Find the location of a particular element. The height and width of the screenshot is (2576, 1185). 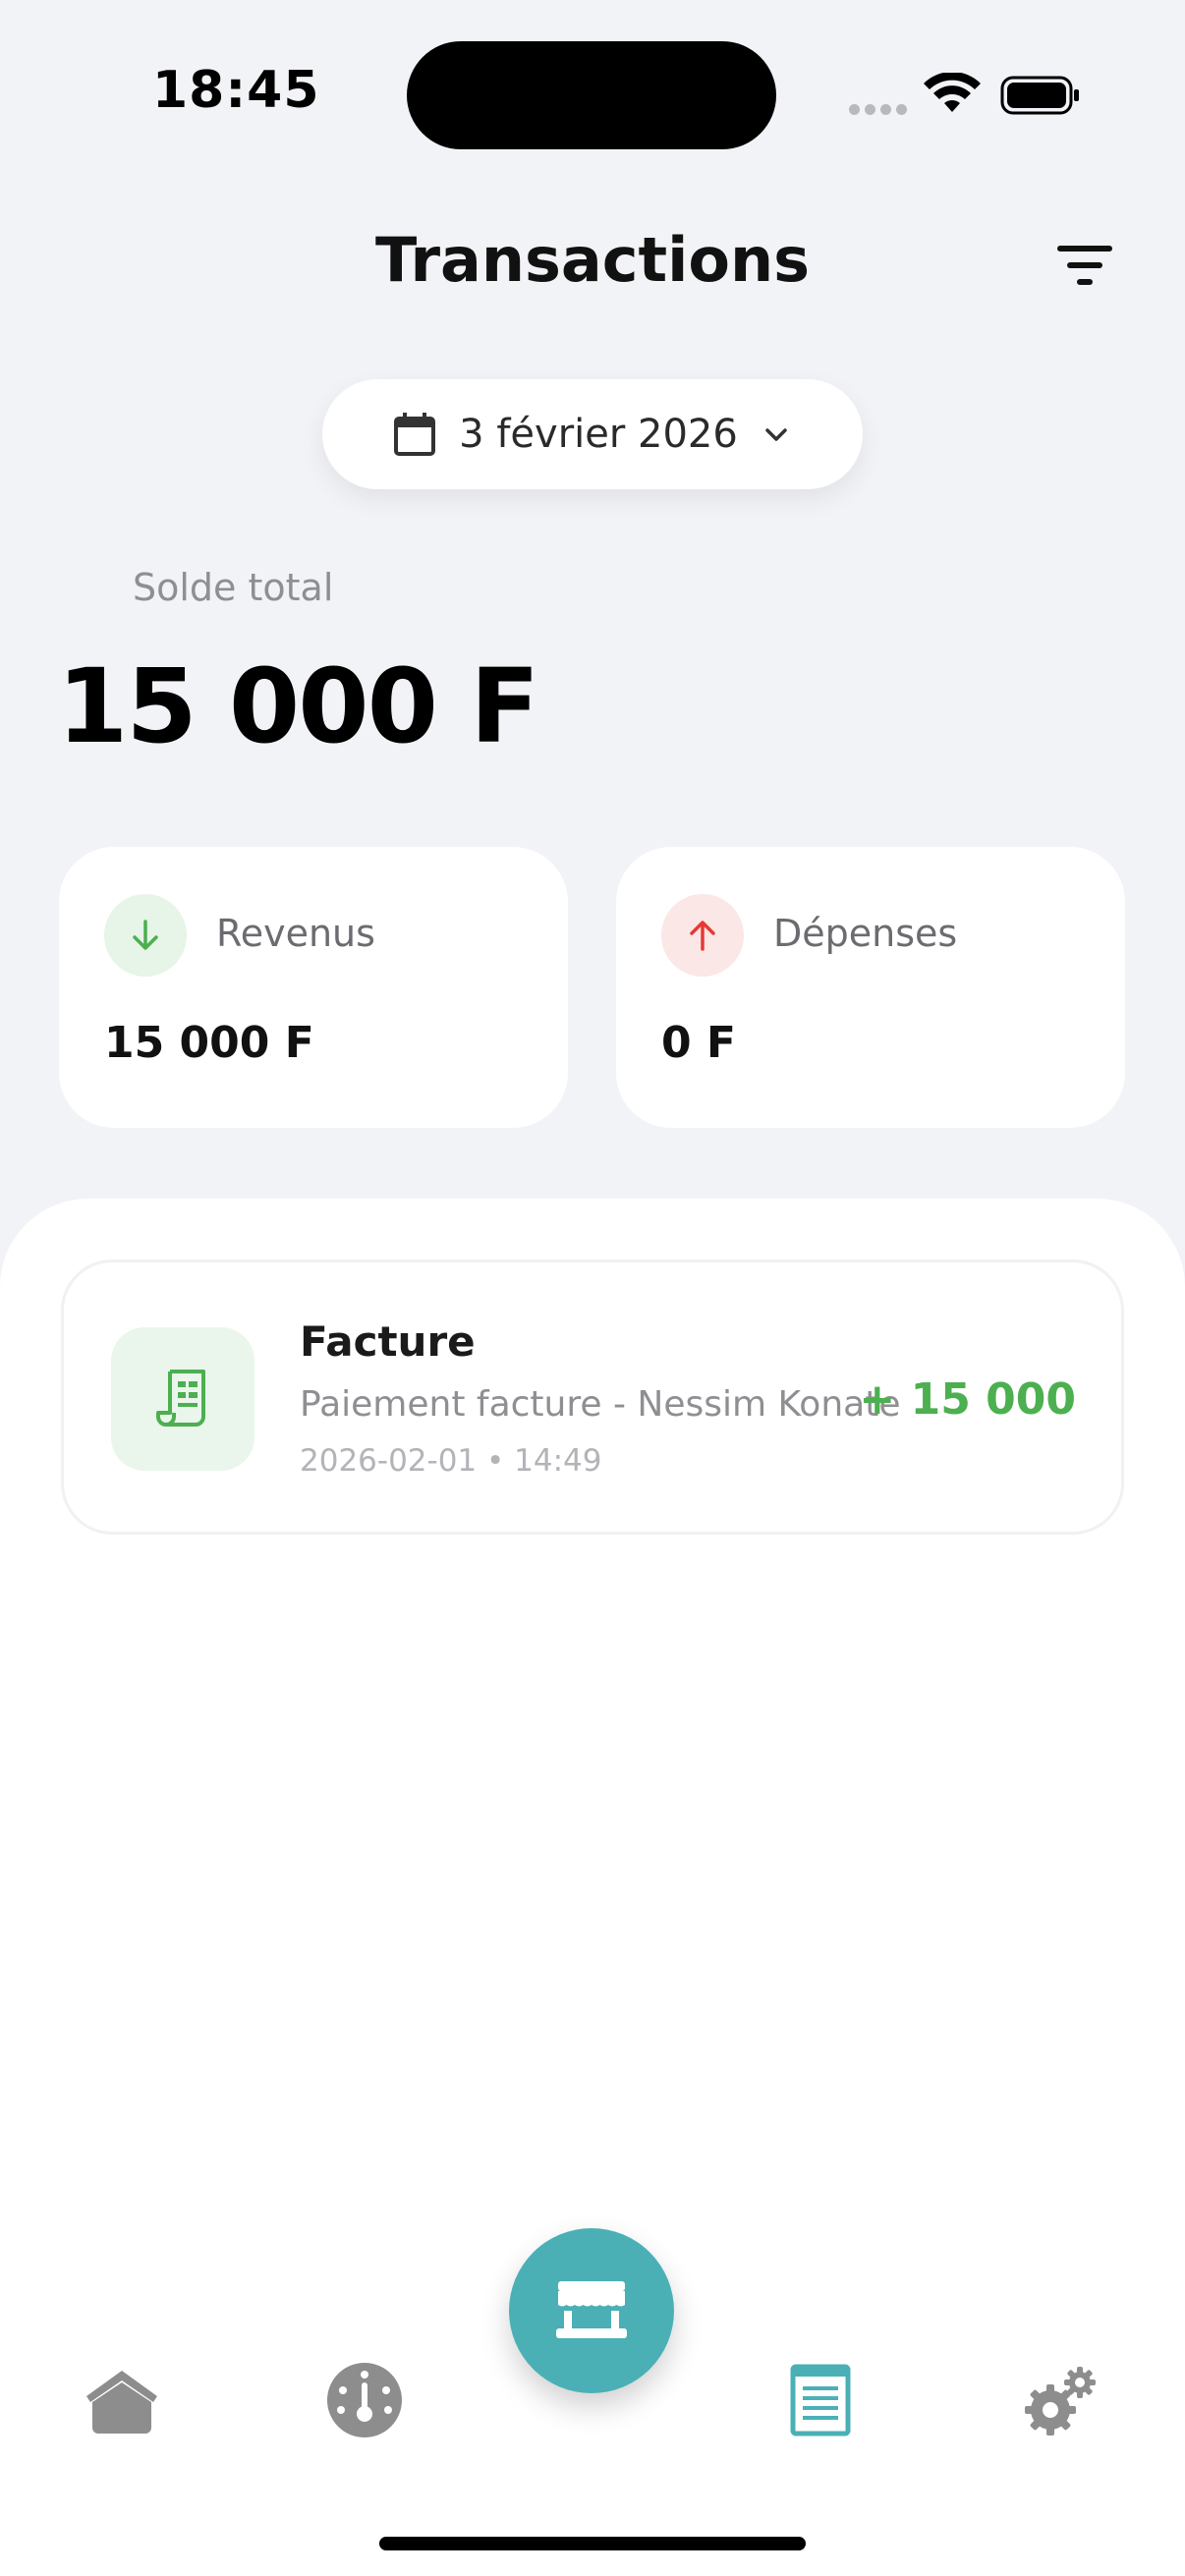

status-bar: 18:45 is located at coordinates (592, 98).